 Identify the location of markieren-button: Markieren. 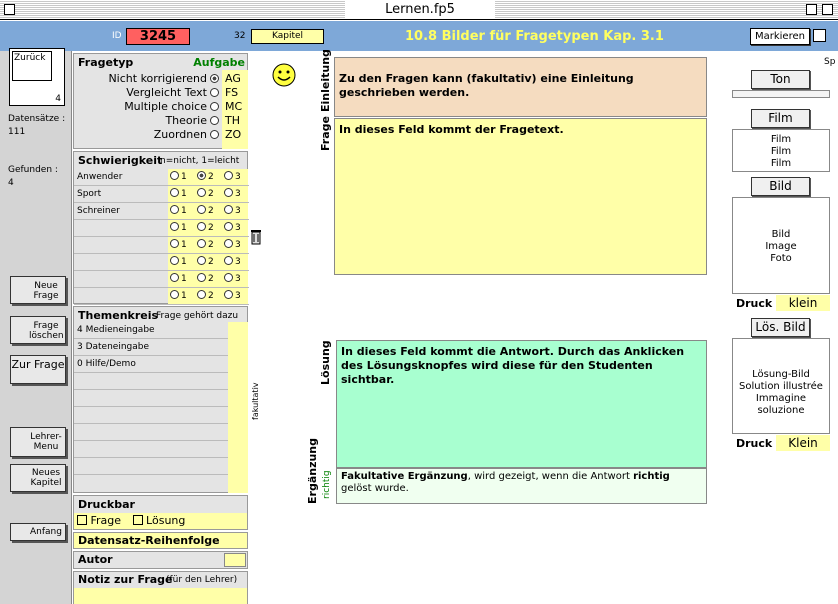
(780, 36).